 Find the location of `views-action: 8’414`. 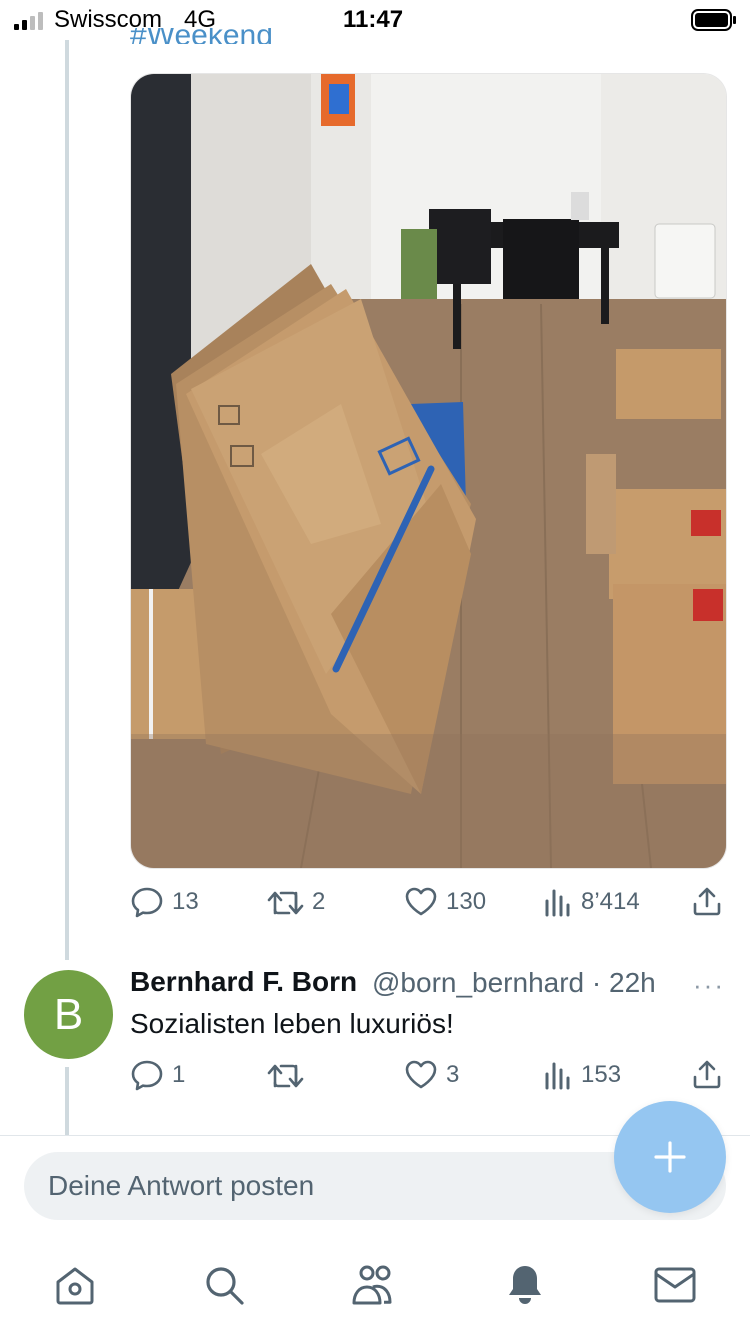

views-action: 8’414 is located at coordinates (591, 902).